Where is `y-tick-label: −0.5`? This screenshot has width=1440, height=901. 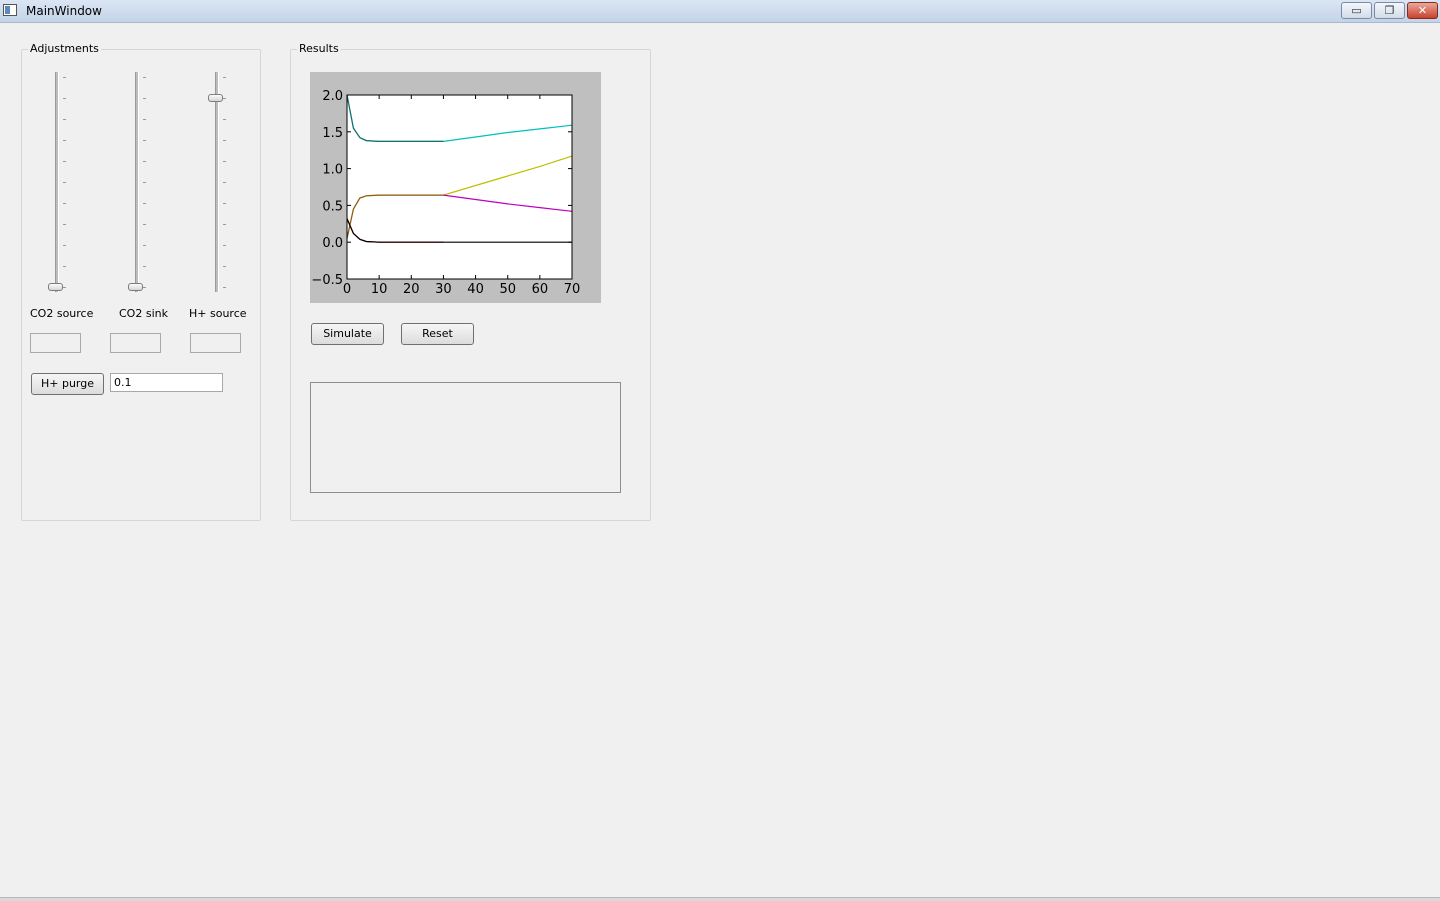
y-tick-label: −0.5 is located at coordinates (327, 280).